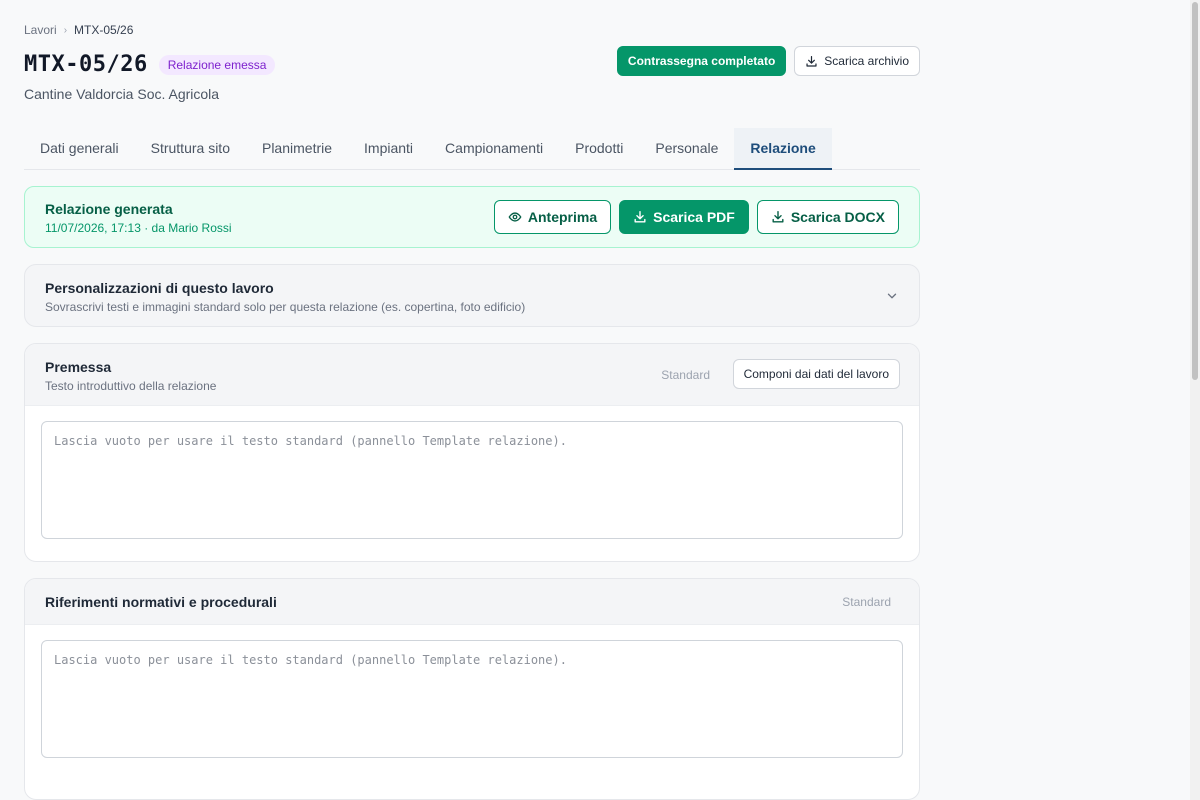 This screenshot has height=800, width=1200. Describe the element at coordinates (217, 64) in the screenshot. I see `status-badge: Relazione emessa` at that location.